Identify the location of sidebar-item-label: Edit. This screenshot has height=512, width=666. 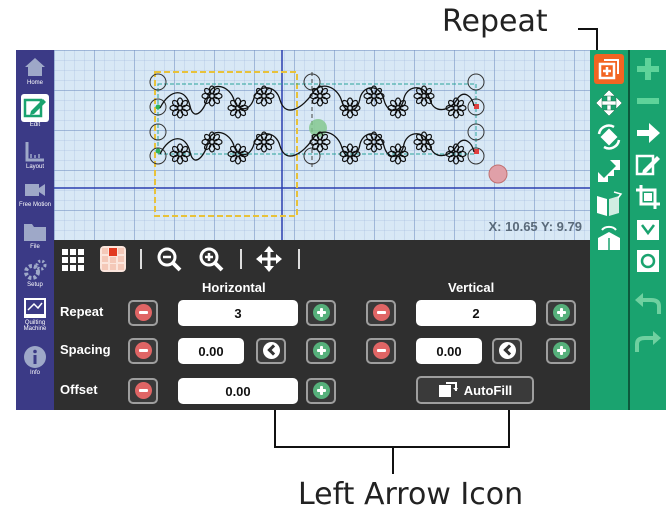
(35, 125).